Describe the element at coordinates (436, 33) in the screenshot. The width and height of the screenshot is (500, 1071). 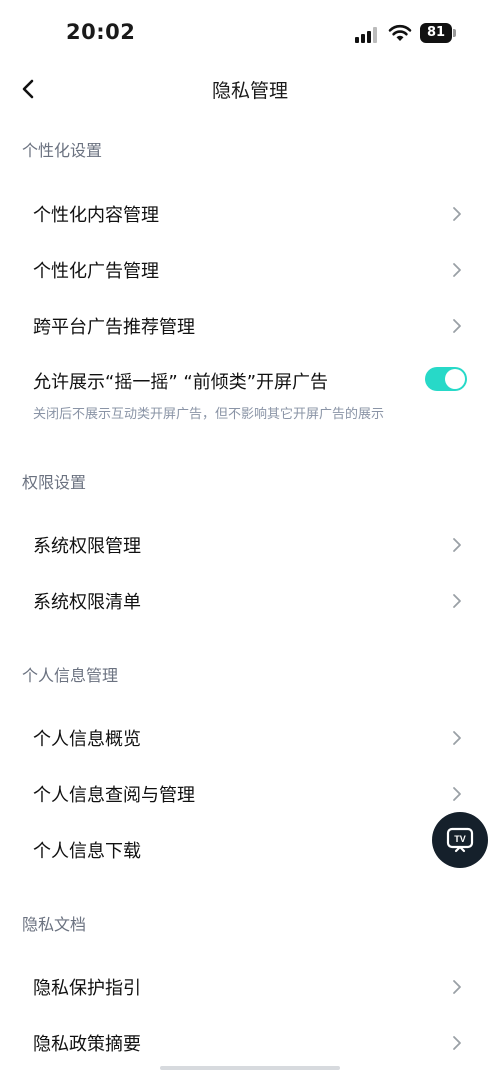
I see `battery-icon: 81` at that location.